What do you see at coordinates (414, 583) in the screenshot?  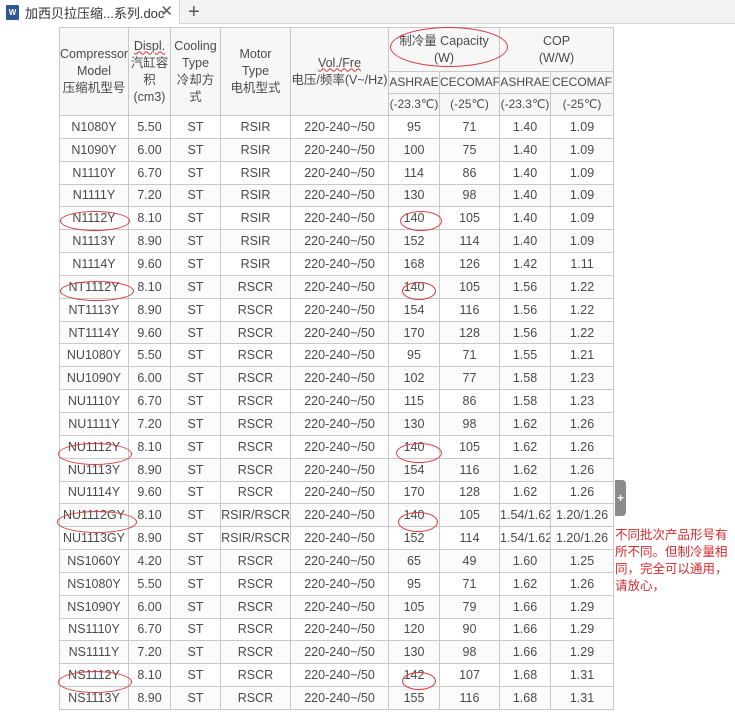 I see `cell-capacity-ashrae: 95` at bounding box center [414, 583].